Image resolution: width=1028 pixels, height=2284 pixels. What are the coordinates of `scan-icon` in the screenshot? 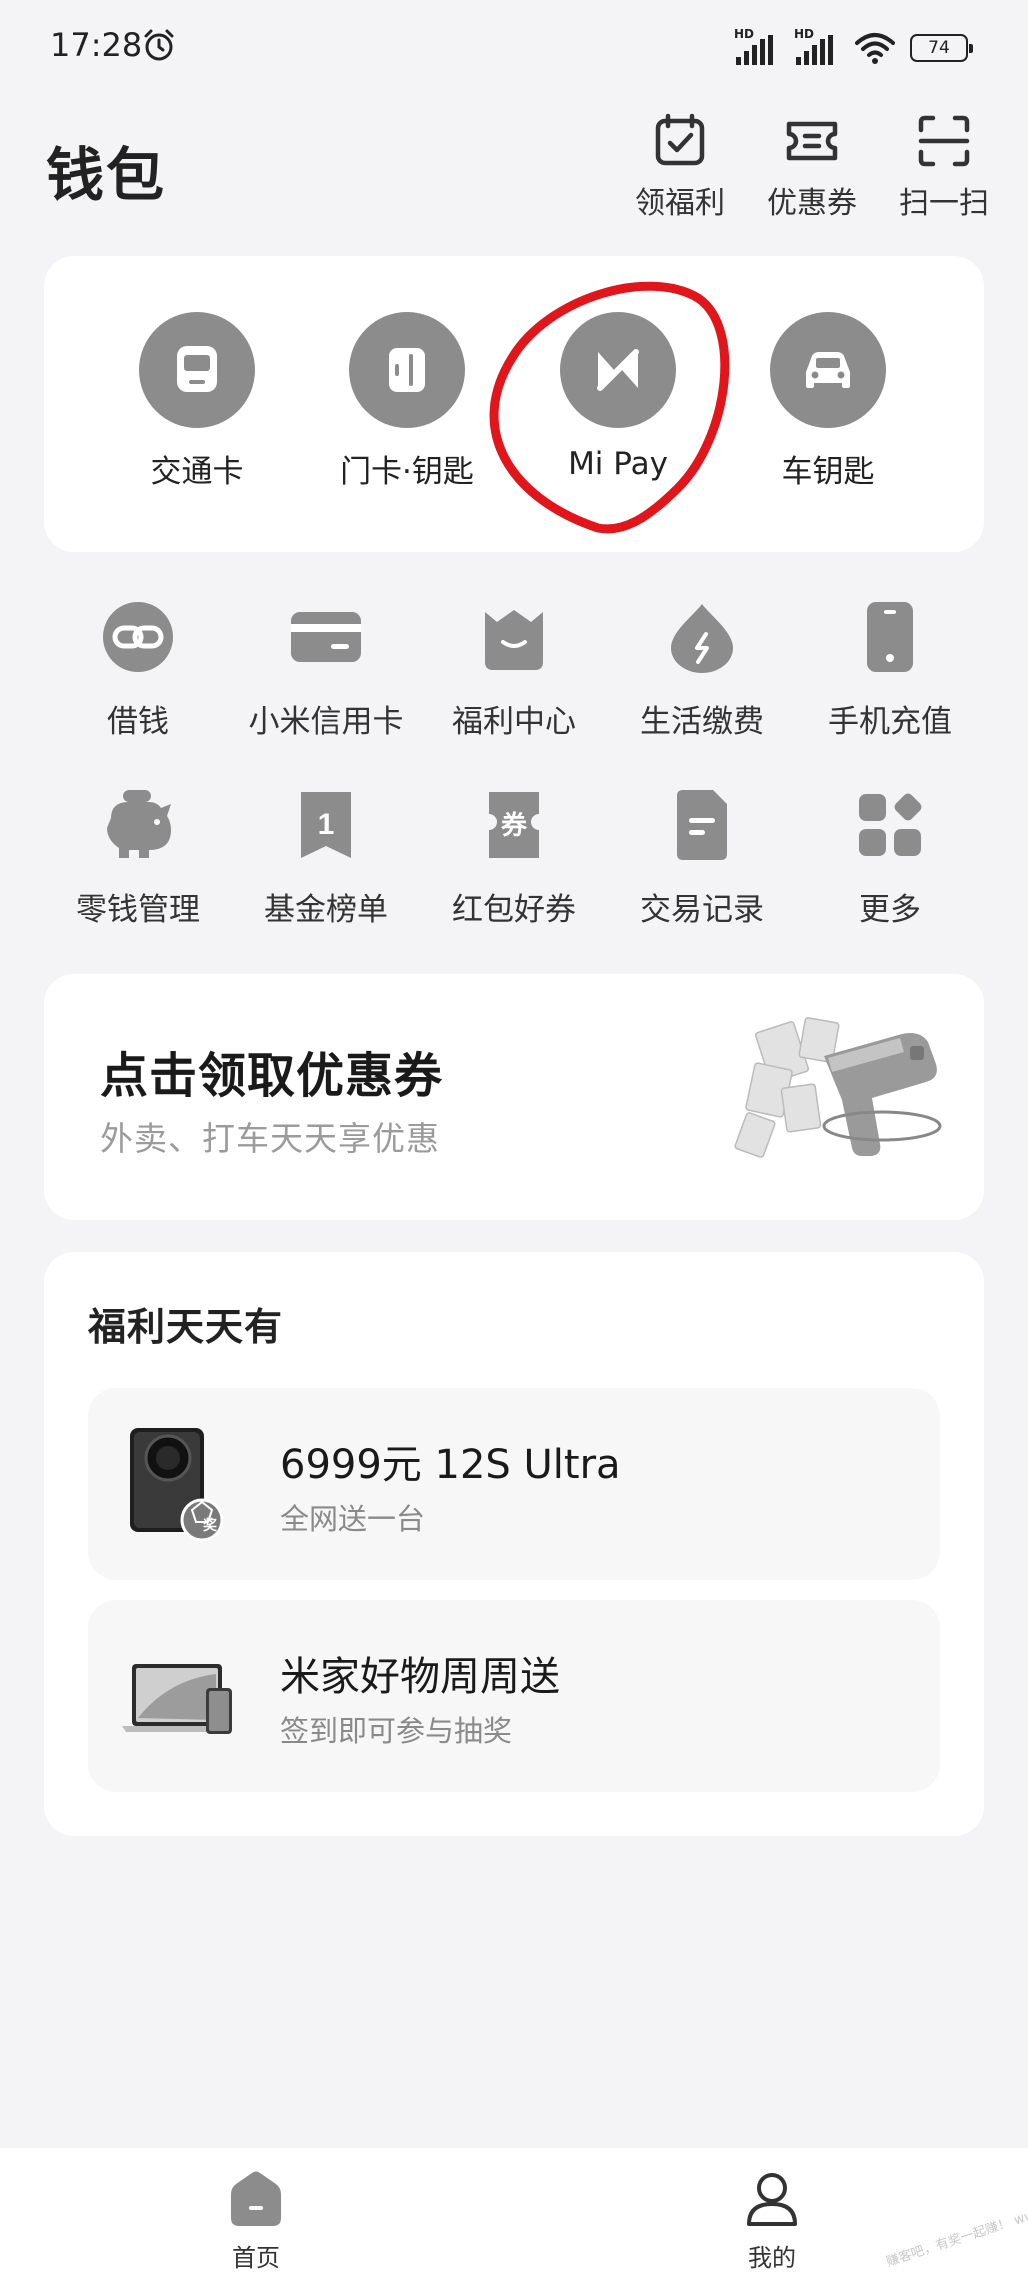 It's located at (944, 141).